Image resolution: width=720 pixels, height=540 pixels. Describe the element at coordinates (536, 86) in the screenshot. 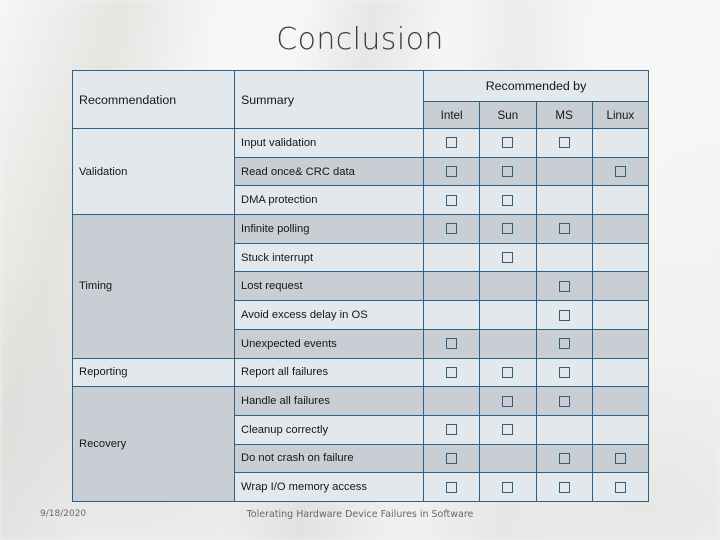

I see `column-header-recommended-by: Recommended by` at that location.